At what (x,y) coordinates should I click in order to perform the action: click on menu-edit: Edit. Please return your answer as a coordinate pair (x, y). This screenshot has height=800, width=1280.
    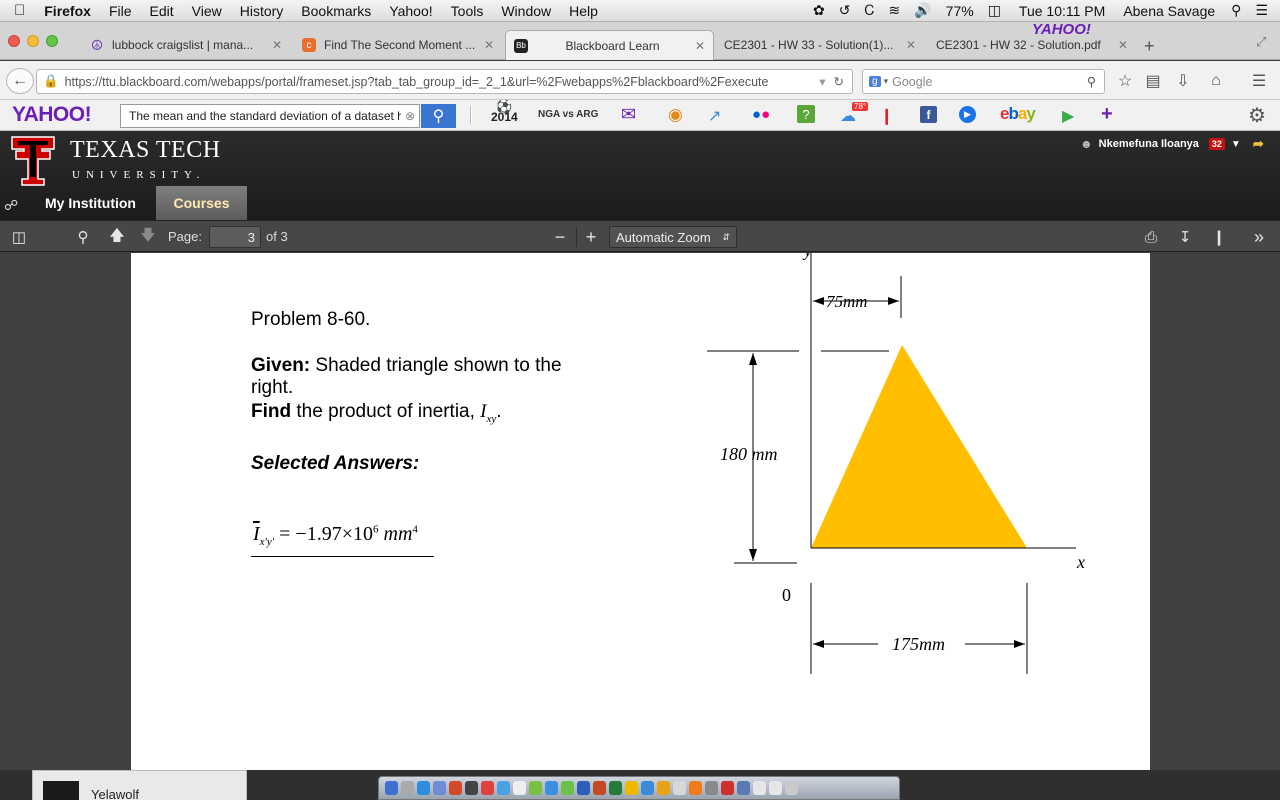
    Looking at the image, I should click on (162, 11).